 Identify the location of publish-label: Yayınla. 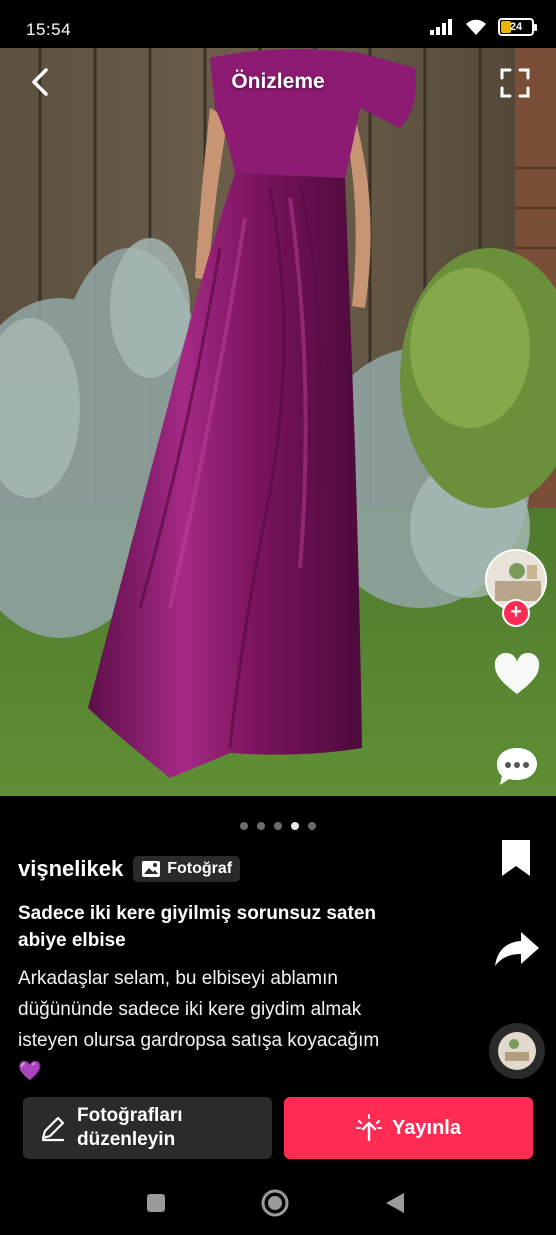
(426, 1127).